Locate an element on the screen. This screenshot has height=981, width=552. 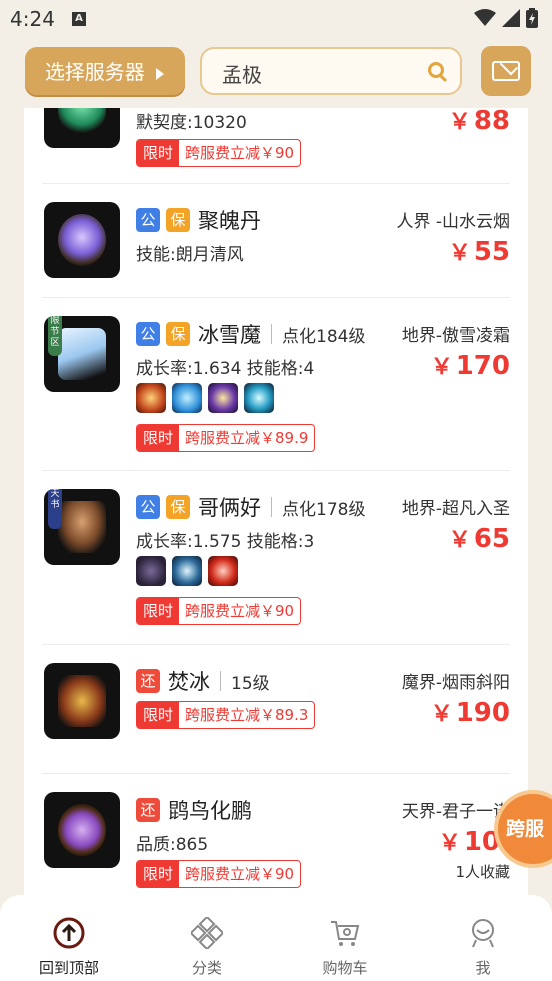
skill-dark-icon is located at coordinates (151, 571).